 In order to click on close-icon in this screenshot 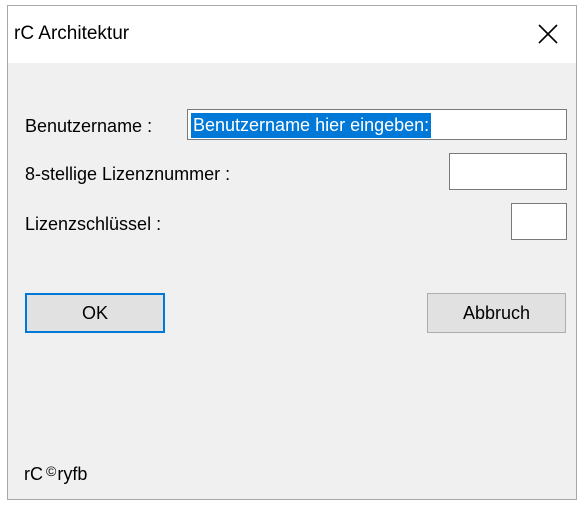, I will do `click(548, 34)`.